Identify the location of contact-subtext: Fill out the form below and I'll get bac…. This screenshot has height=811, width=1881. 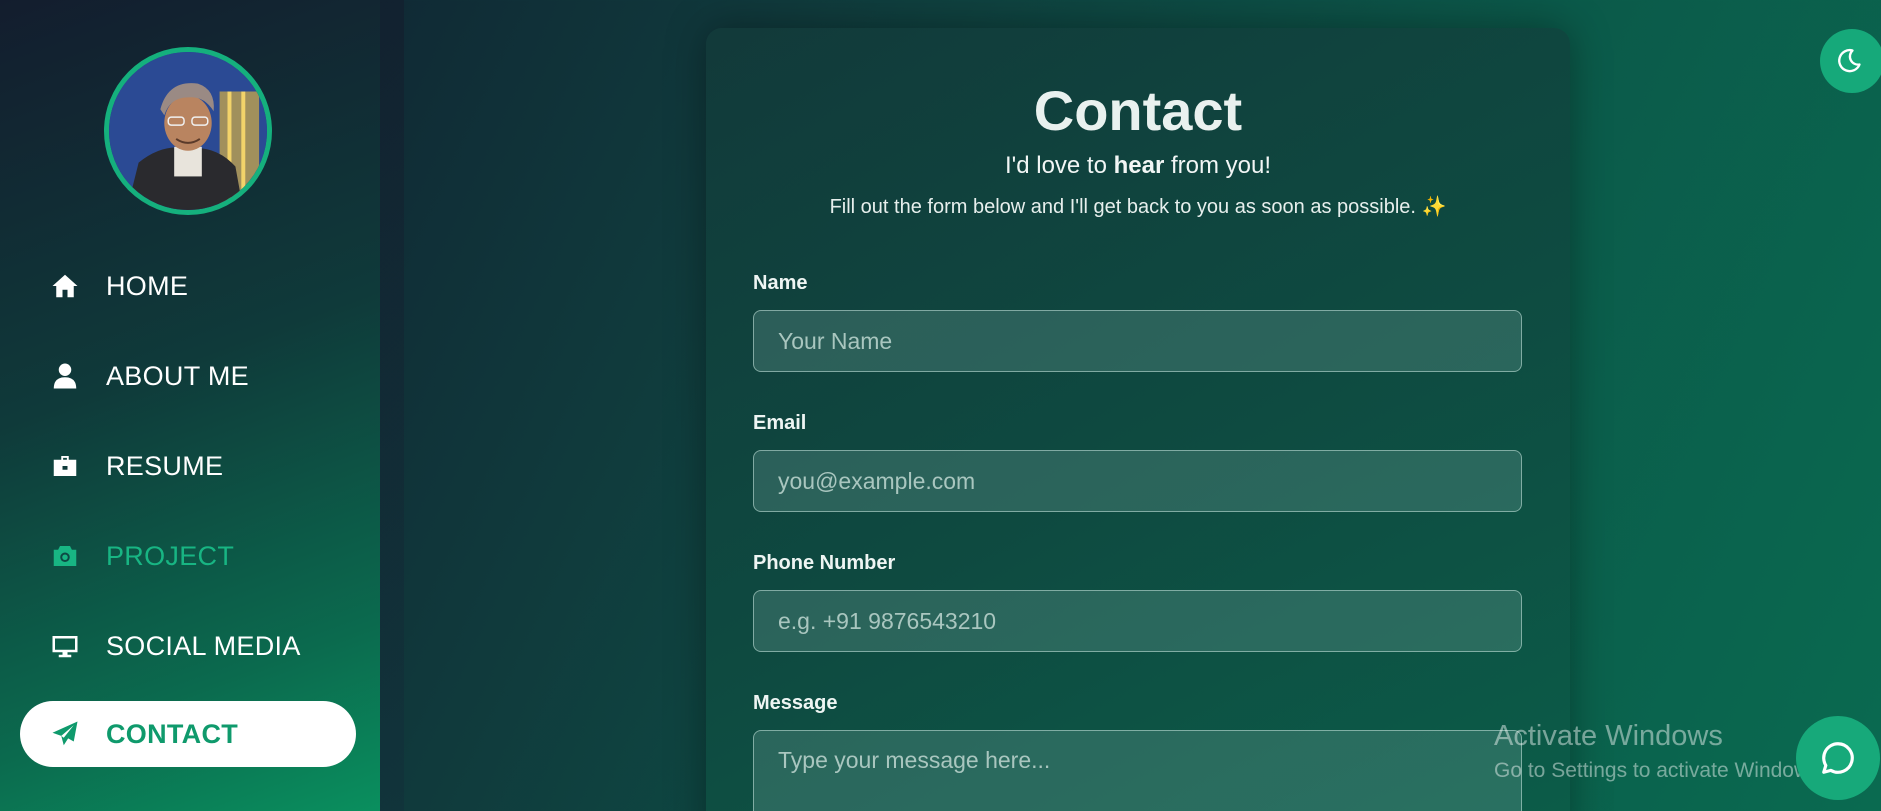
(1138, 207).